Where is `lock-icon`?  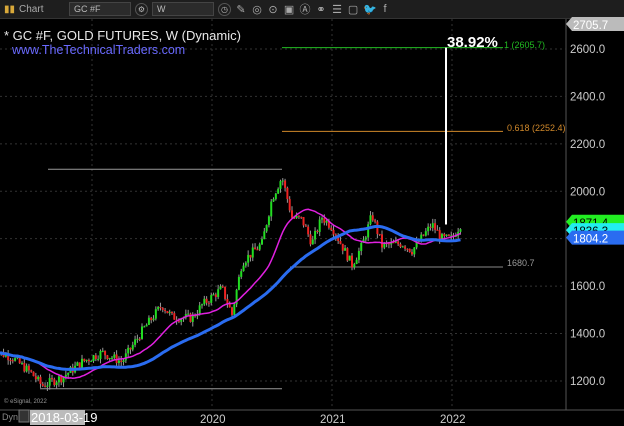 lock-icon is located at coordinates (24, 416).